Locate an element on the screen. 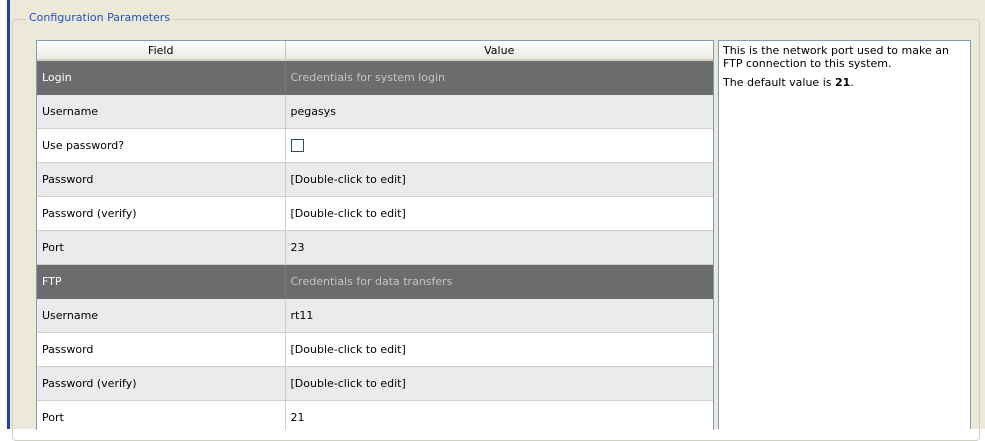 This screenshot has height=441, width=985. help-default-suffix: . is located at coordinates (852, 82).